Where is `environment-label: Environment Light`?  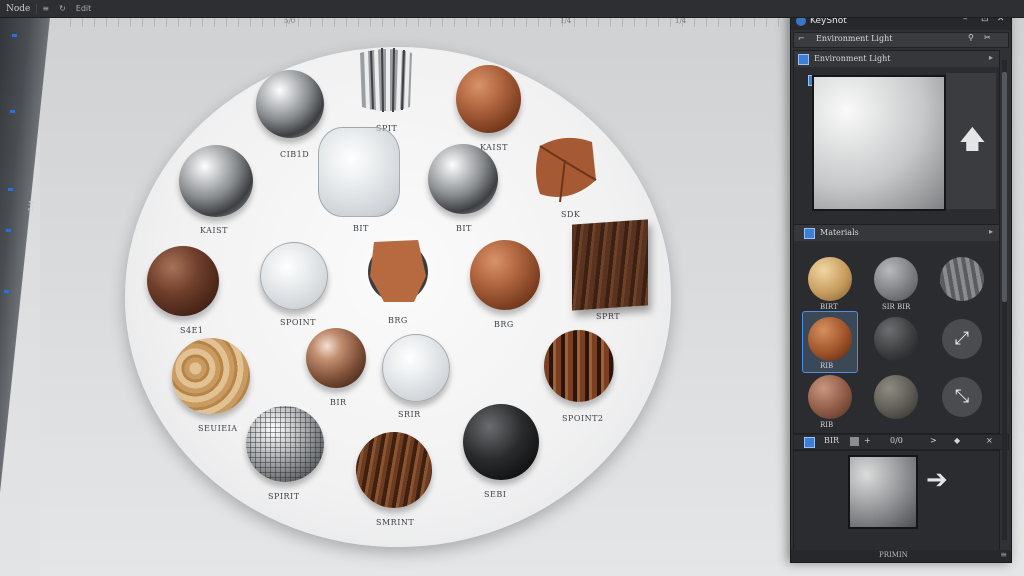 environment-label: Environment Light is located at coordinates (854, 38).